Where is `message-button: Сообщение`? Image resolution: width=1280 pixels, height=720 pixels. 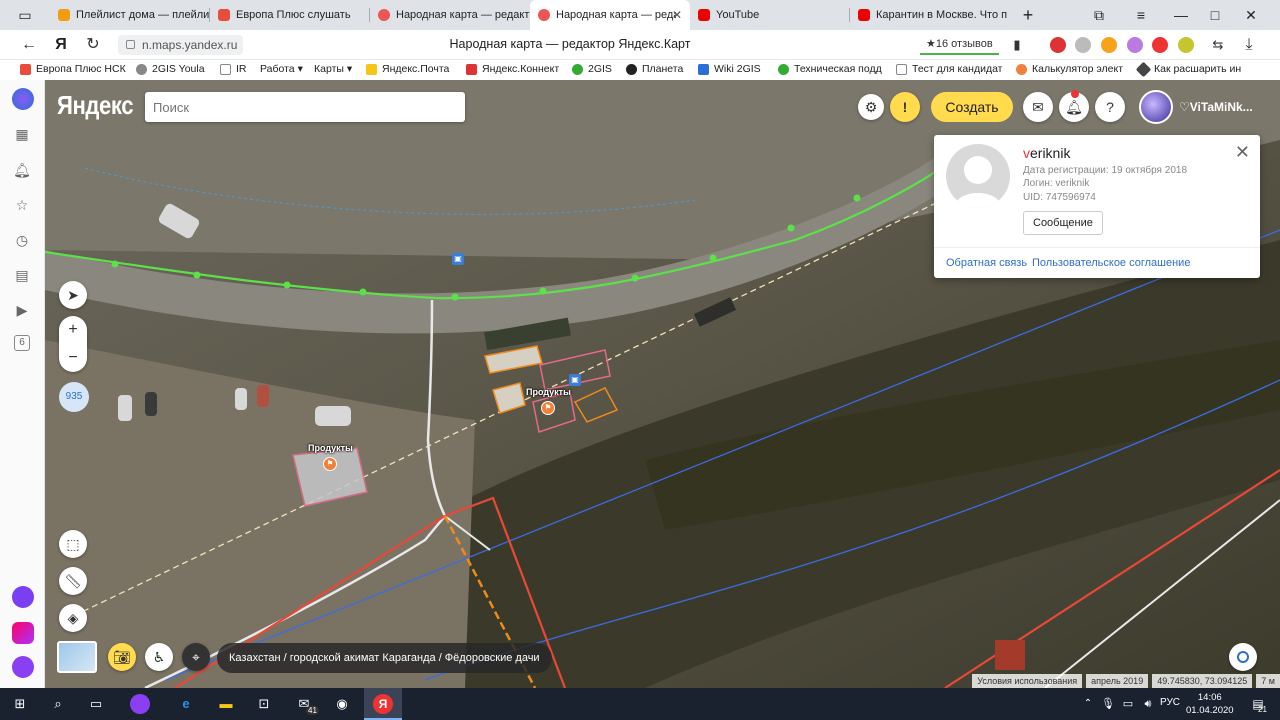 message-button: Сообщение is located at coordinates (1063, 223).